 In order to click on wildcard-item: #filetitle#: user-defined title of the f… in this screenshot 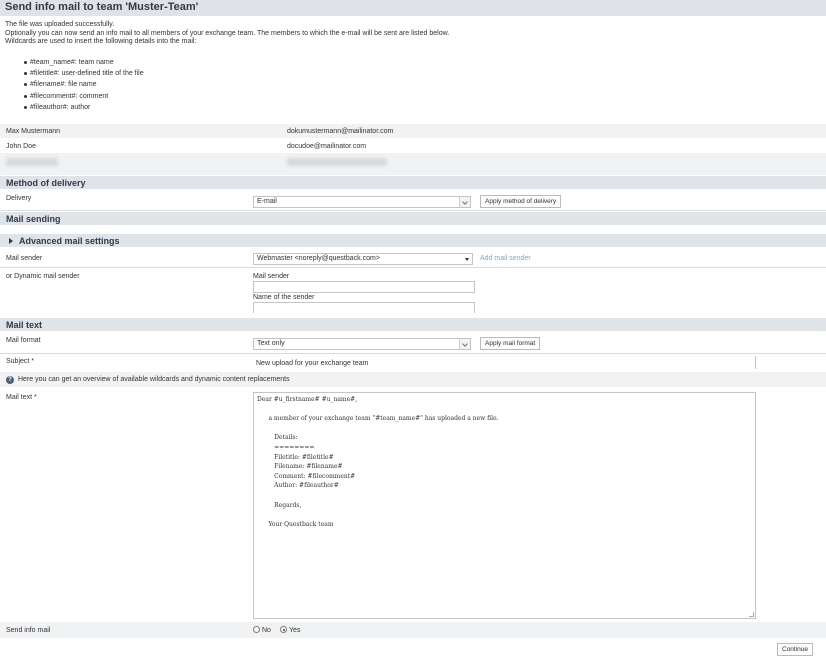, I will do `click(84, 73)`.